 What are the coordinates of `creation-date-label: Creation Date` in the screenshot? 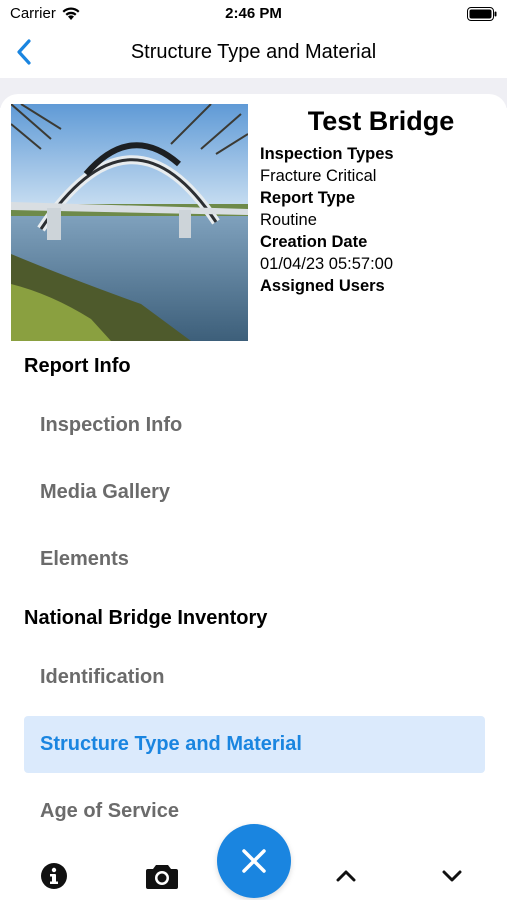 It's located at (314, 242).